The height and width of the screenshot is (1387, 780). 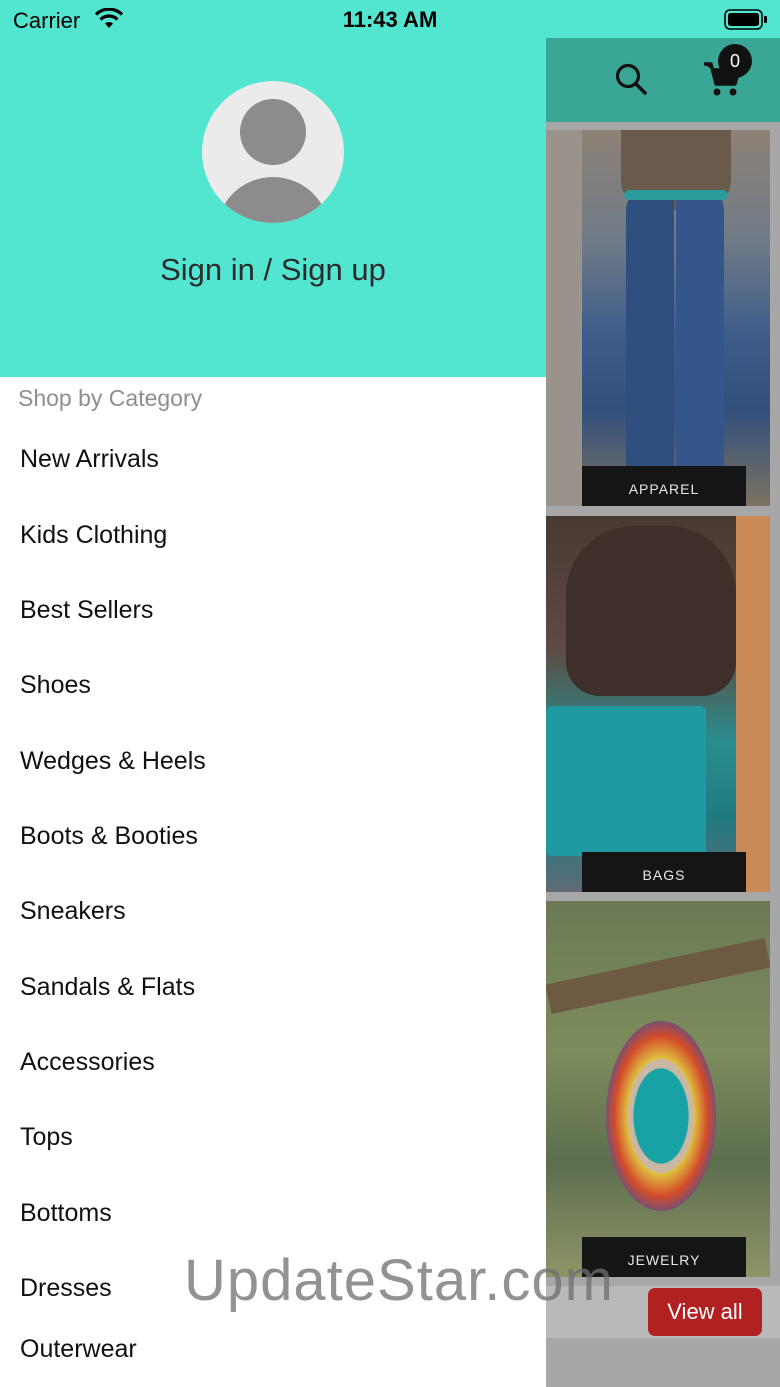 I want to click on battery-icon, so click(x=745, y=19).